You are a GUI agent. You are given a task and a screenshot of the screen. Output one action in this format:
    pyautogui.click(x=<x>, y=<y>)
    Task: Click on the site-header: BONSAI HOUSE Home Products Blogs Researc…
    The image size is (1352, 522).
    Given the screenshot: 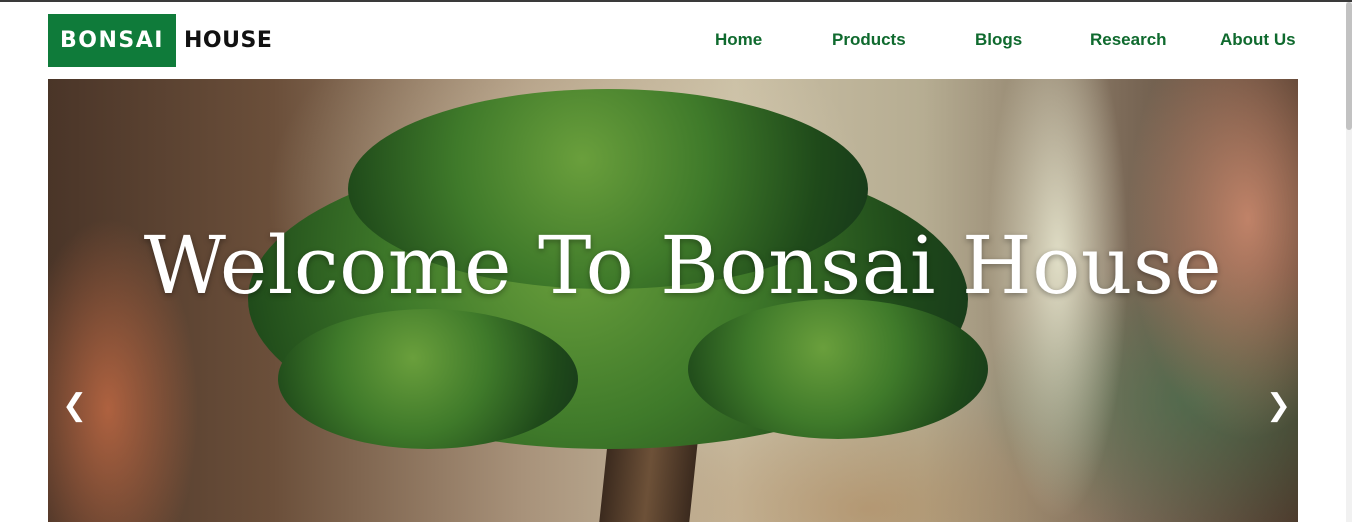 What is the action you would take?
    pyautogui.click(x=673, y=40)
    